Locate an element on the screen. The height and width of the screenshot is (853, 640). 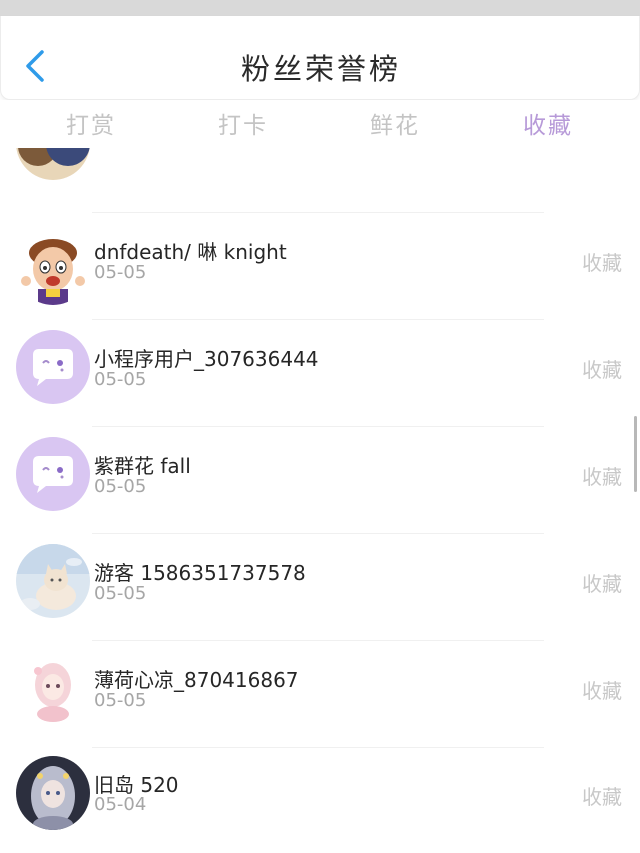
list-item: dnfdeath/ 啉 knight 05-05 收藏 is located at coordinates (320, 266).